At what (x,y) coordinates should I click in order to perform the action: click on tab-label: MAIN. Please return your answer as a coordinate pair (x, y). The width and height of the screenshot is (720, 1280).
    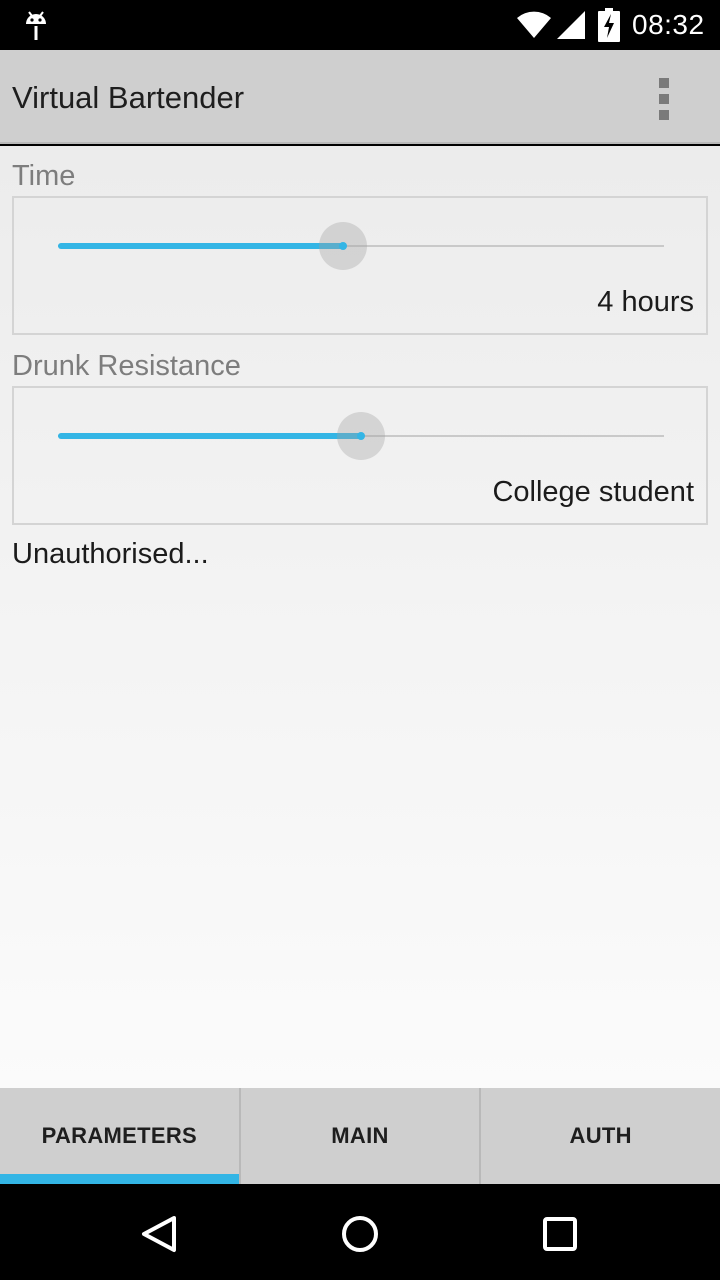
    Looking at the image, I should click on (360, 1135).